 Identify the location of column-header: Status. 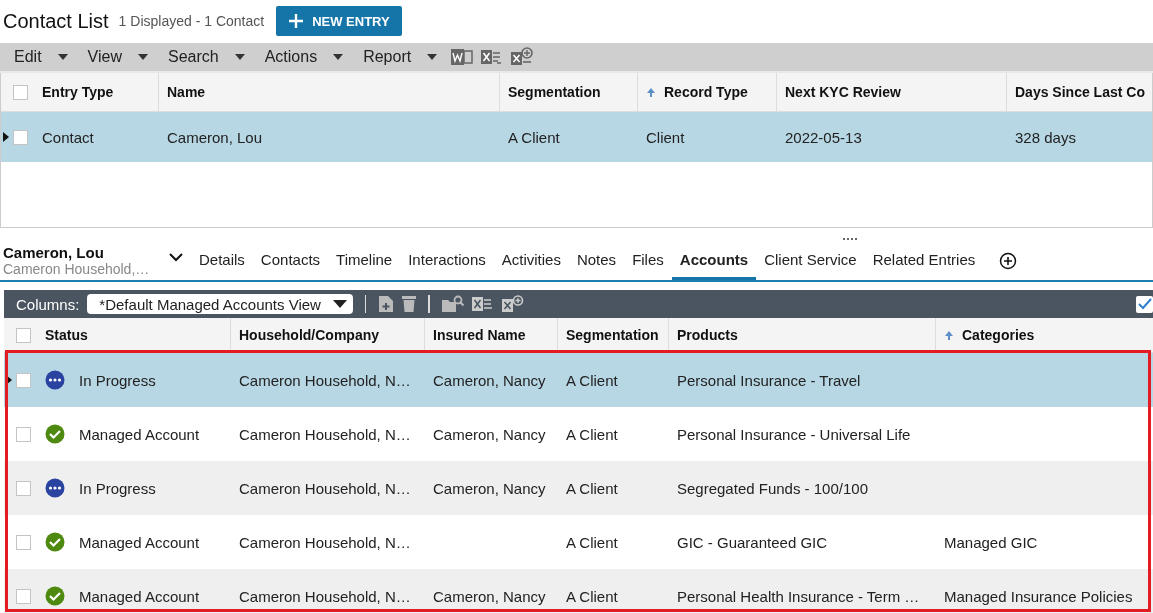
(66, 335).